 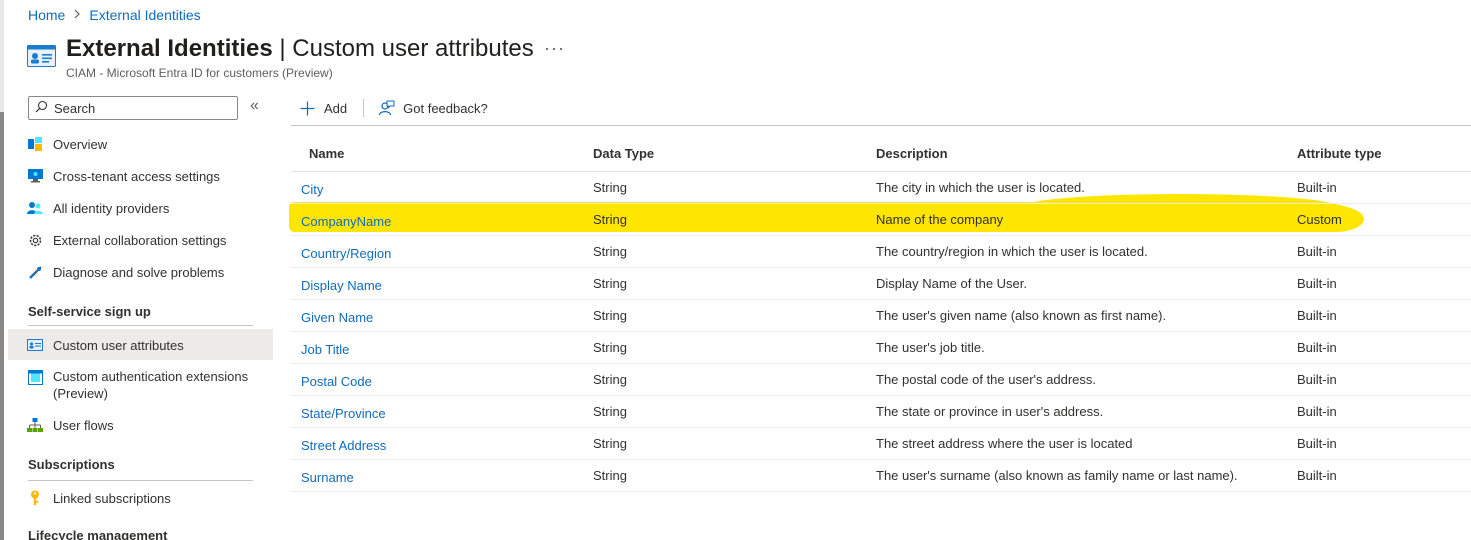 What do you see at coordinates (35, 208) in the screenshot?
I see `users-icon` at bounding box center [35, 208].